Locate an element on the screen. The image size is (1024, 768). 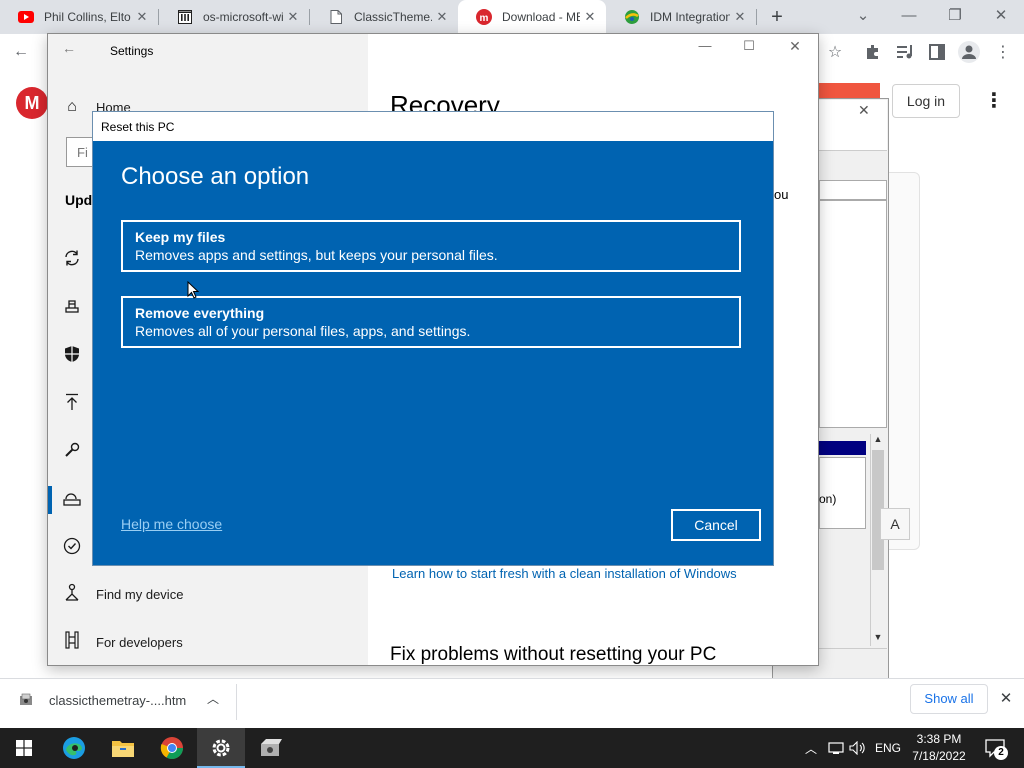
nav-for-developers: For developers is located at coordinates (208, 642).